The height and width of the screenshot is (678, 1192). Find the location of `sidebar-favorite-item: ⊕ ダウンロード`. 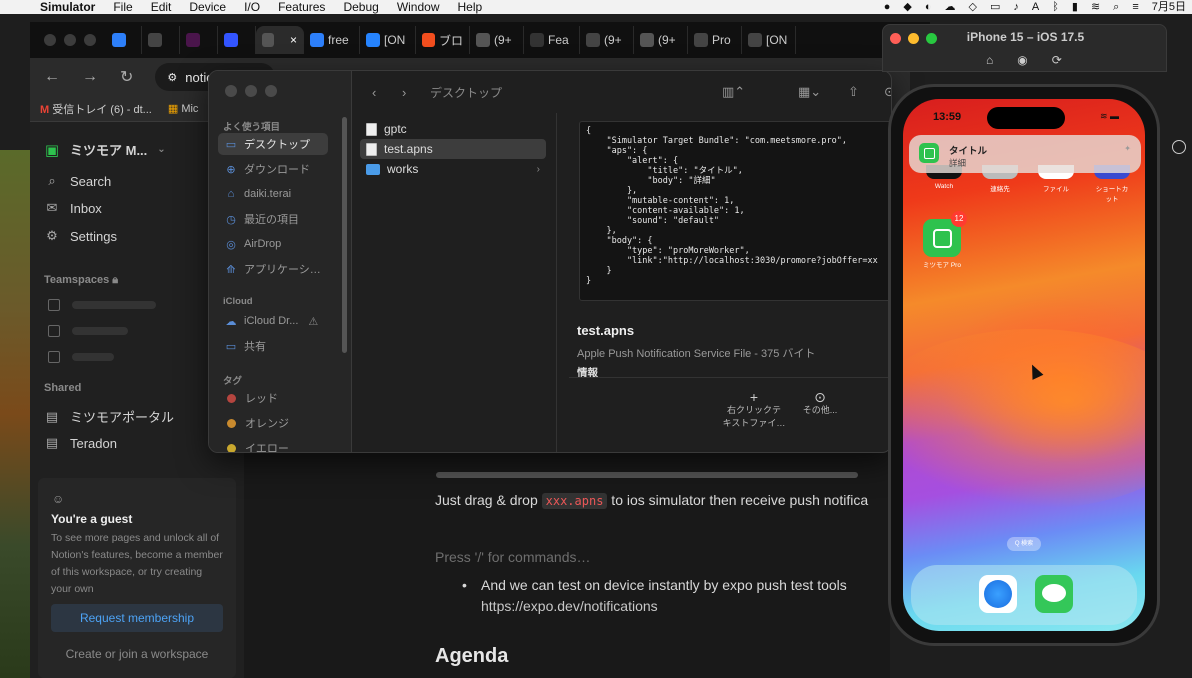

sidebar-favorite-item: ⊕ ダウンロード is located at coordinates (273, 169).